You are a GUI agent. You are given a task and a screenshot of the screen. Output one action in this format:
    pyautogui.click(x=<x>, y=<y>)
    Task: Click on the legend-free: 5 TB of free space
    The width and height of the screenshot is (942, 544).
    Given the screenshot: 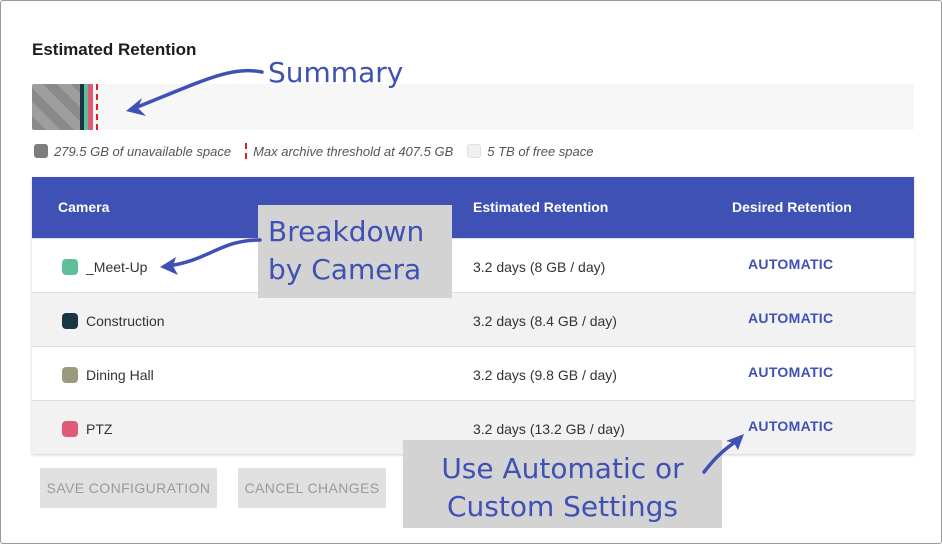 What is the action you would take?
    pyautogui.click(x=530, y=151)
    